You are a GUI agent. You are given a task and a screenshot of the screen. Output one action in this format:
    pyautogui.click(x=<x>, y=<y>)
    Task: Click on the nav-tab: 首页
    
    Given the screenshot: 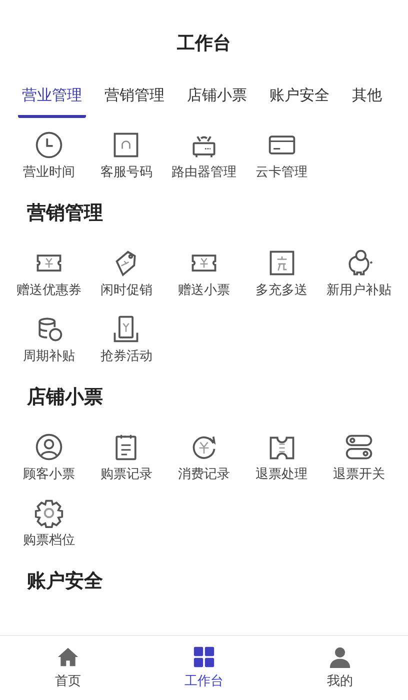 What is the action you would take?
    pyautogui.click(x=68, y=668)
    